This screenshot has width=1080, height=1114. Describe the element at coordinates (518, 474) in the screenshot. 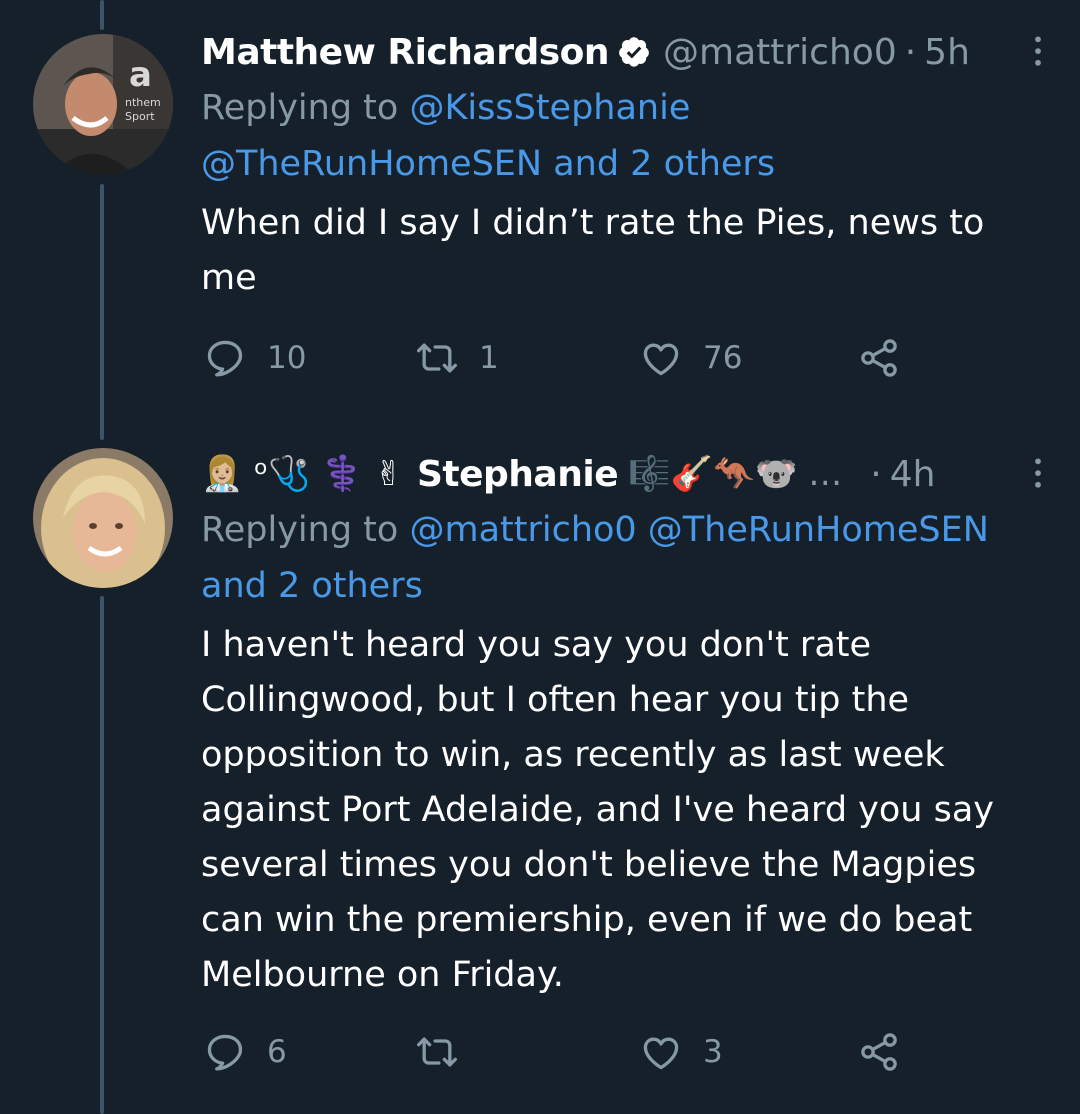

I see `author-name: Stephanie` at that location.